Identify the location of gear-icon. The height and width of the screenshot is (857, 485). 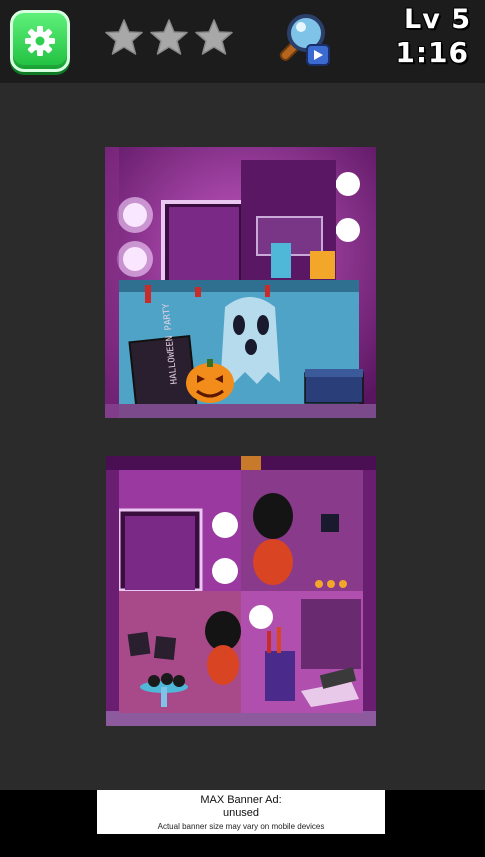
(40, 41).